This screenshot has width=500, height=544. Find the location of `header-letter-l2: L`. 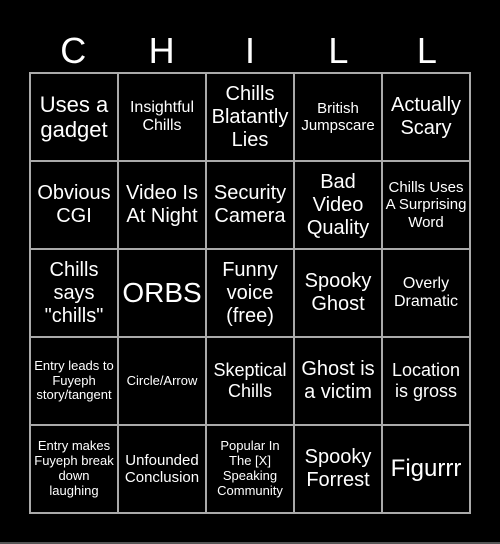

header-letter-l2: L is located at coordinates (426, 50).